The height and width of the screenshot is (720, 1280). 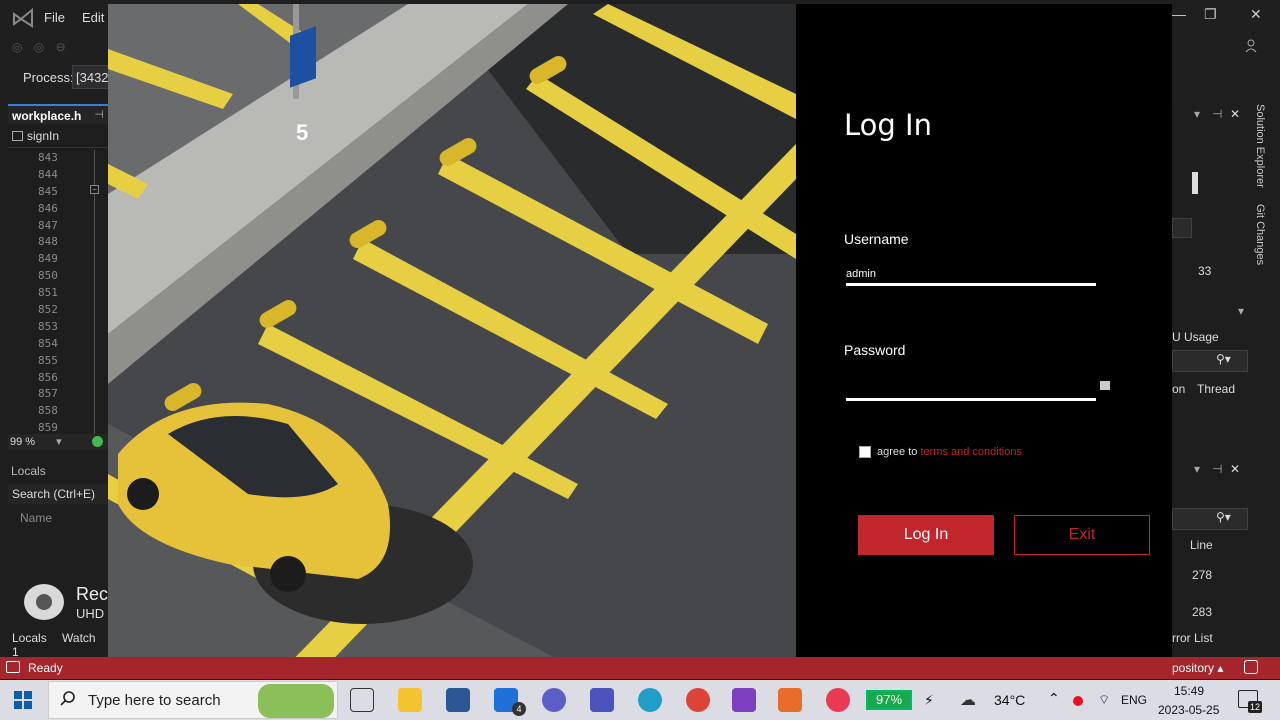 What do you see at coordinates (1220, 668) in the screenshot?
I see `chevron-up-icon: ▴` at bounding box center [1220, 668].